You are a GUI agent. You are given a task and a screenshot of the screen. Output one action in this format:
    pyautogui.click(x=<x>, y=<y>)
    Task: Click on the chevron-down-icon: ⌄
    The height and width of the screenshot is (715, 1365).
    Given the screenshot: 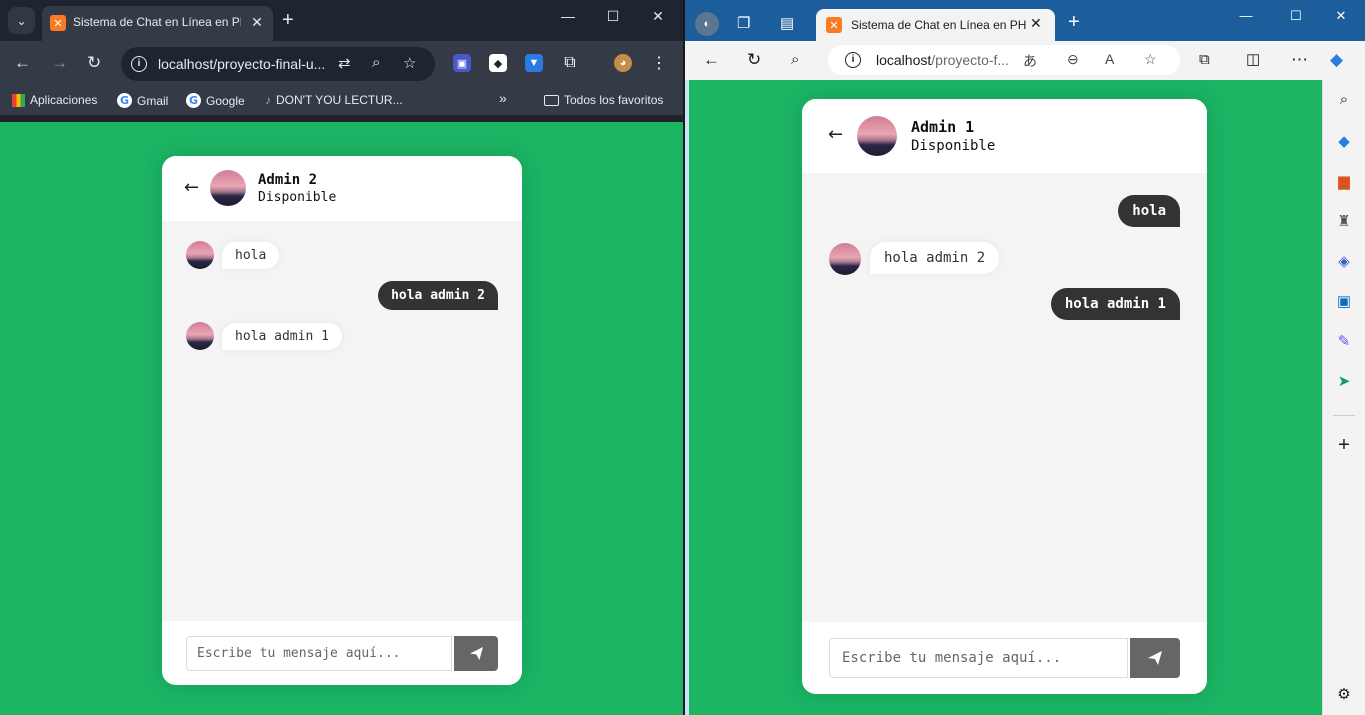 What is the action you would take?
    pyautogui.click(x=21, y=20)
    